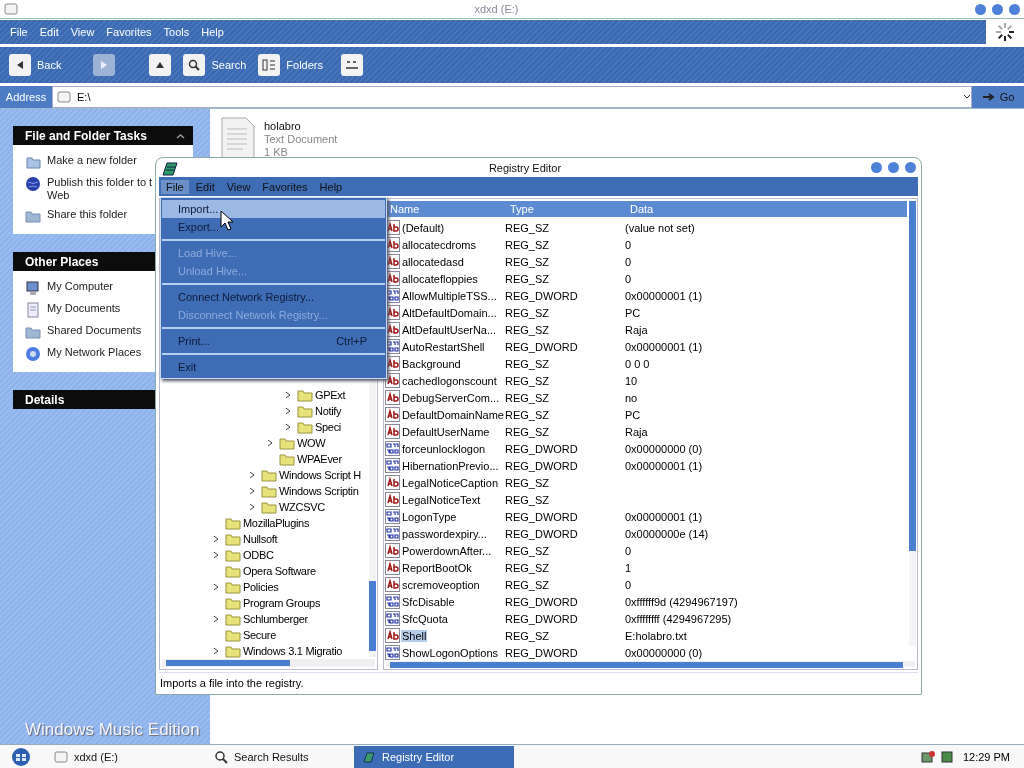 The height and width of the screenshot is (768, 1024). What do you see at coordinates (632, 397) in the screenshot?
I see `value-data: no` at bounding box center [632, 397].